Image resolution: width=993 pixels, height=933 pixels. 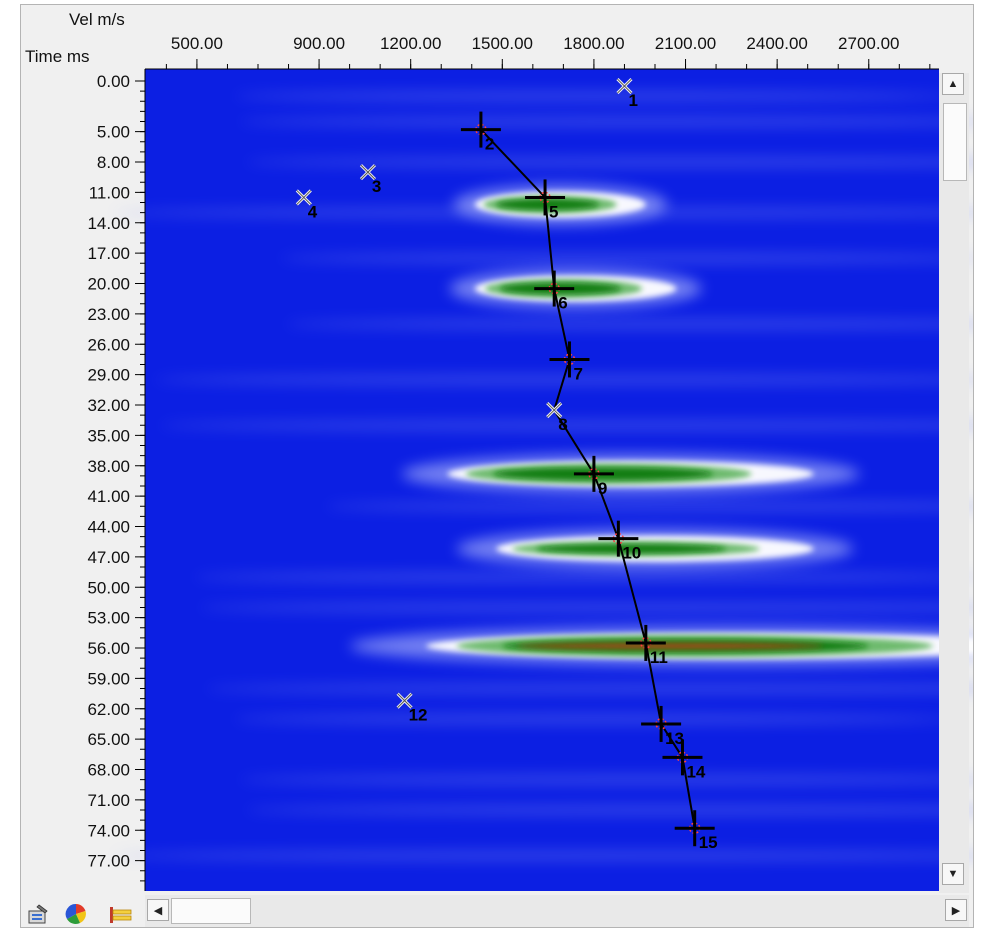 What do you see at coordinates (108, 344) in the screenshot?
I see `y-tick-label: 26.00` at bounding box center [108, 344].